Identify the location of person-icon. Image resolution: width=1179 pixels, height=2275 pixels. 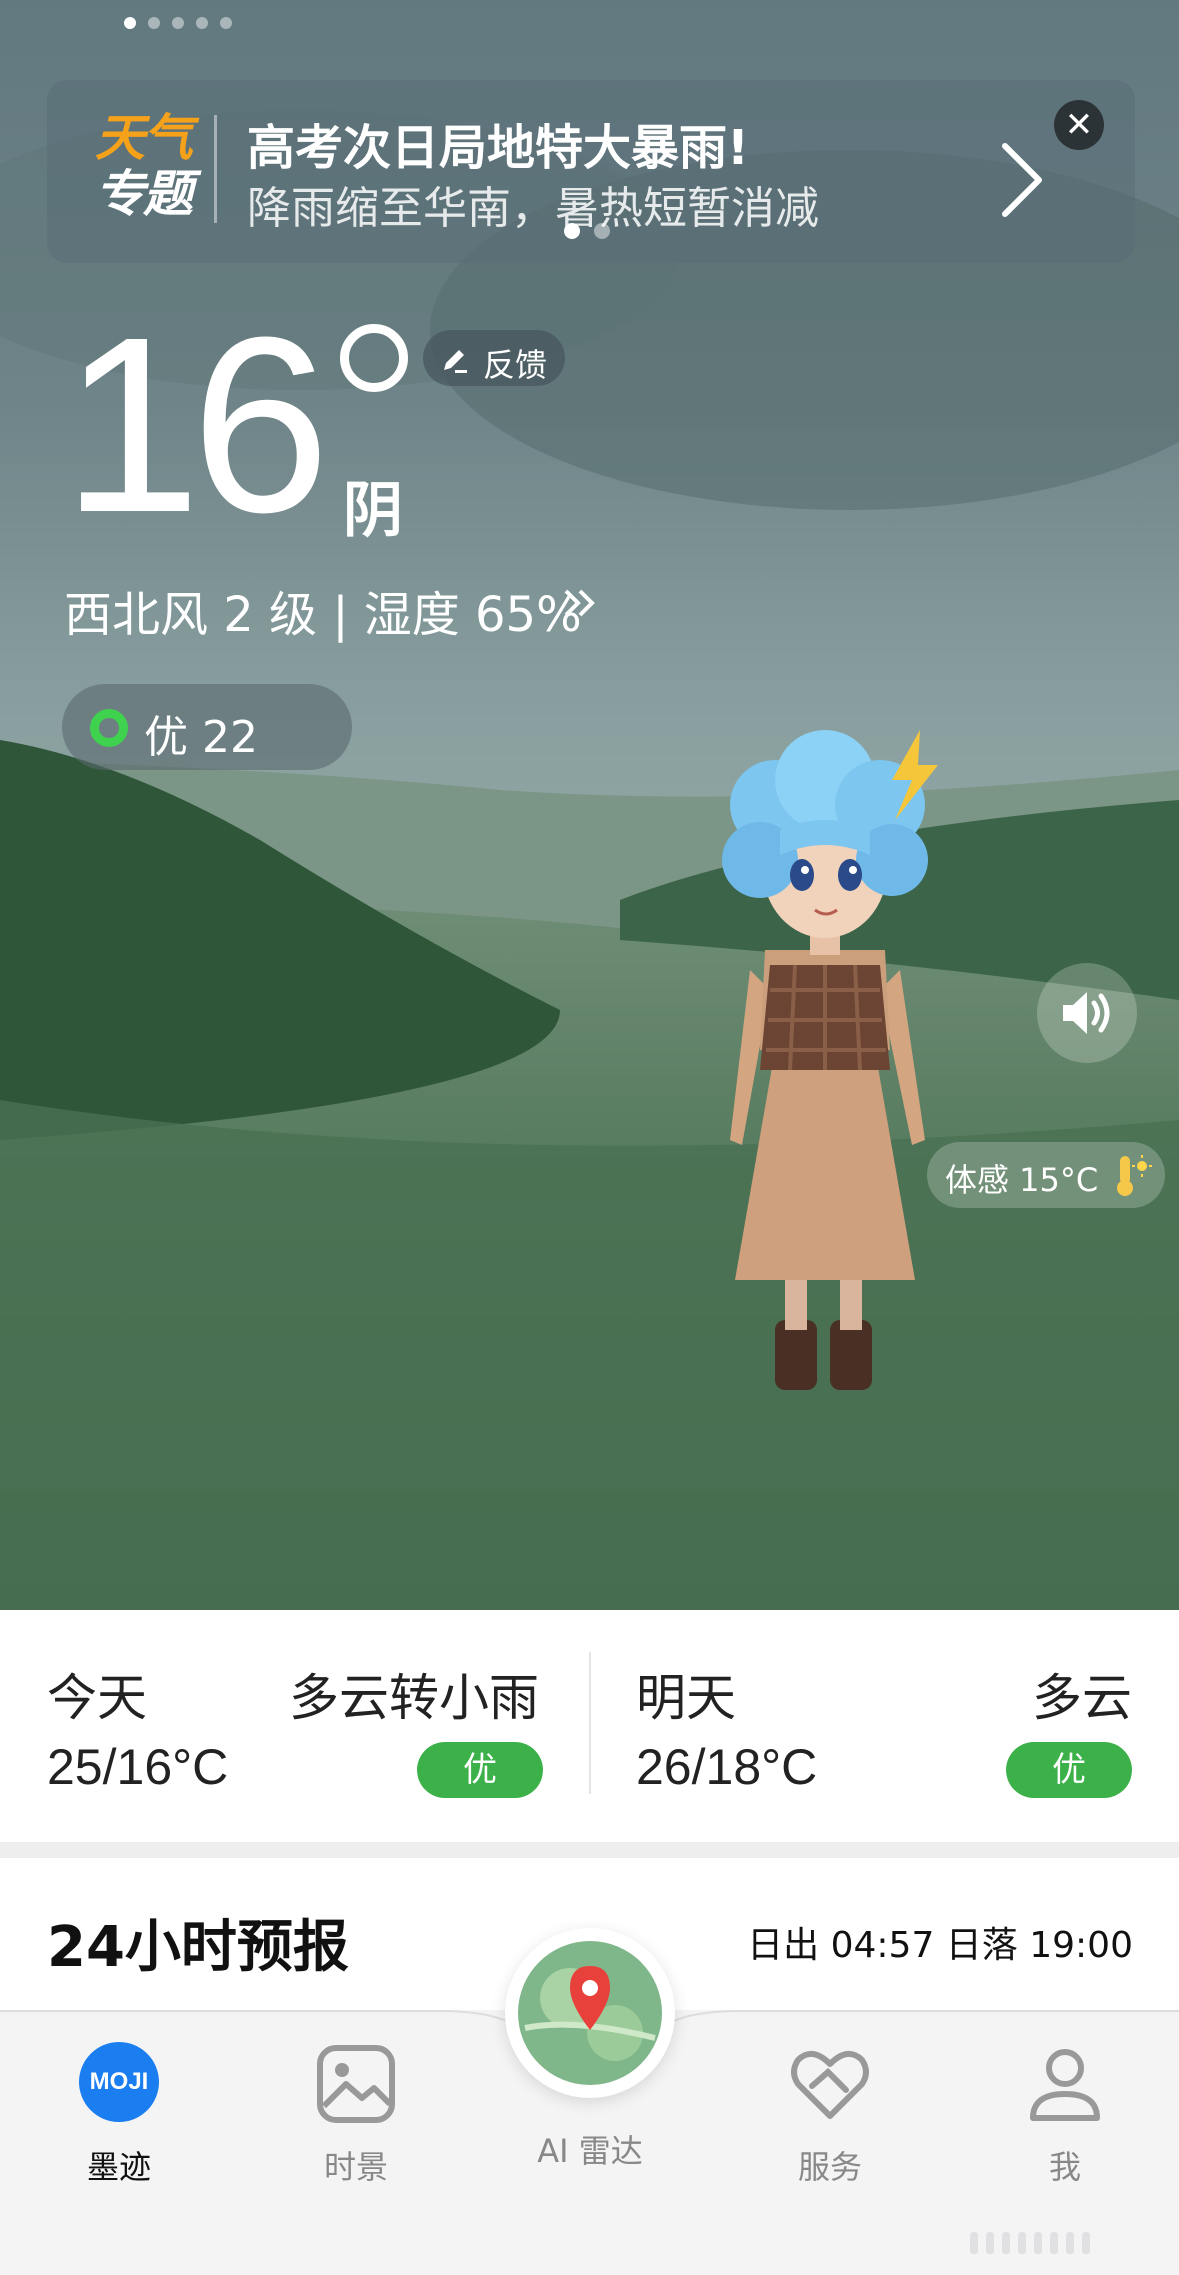
(1065, 2084).